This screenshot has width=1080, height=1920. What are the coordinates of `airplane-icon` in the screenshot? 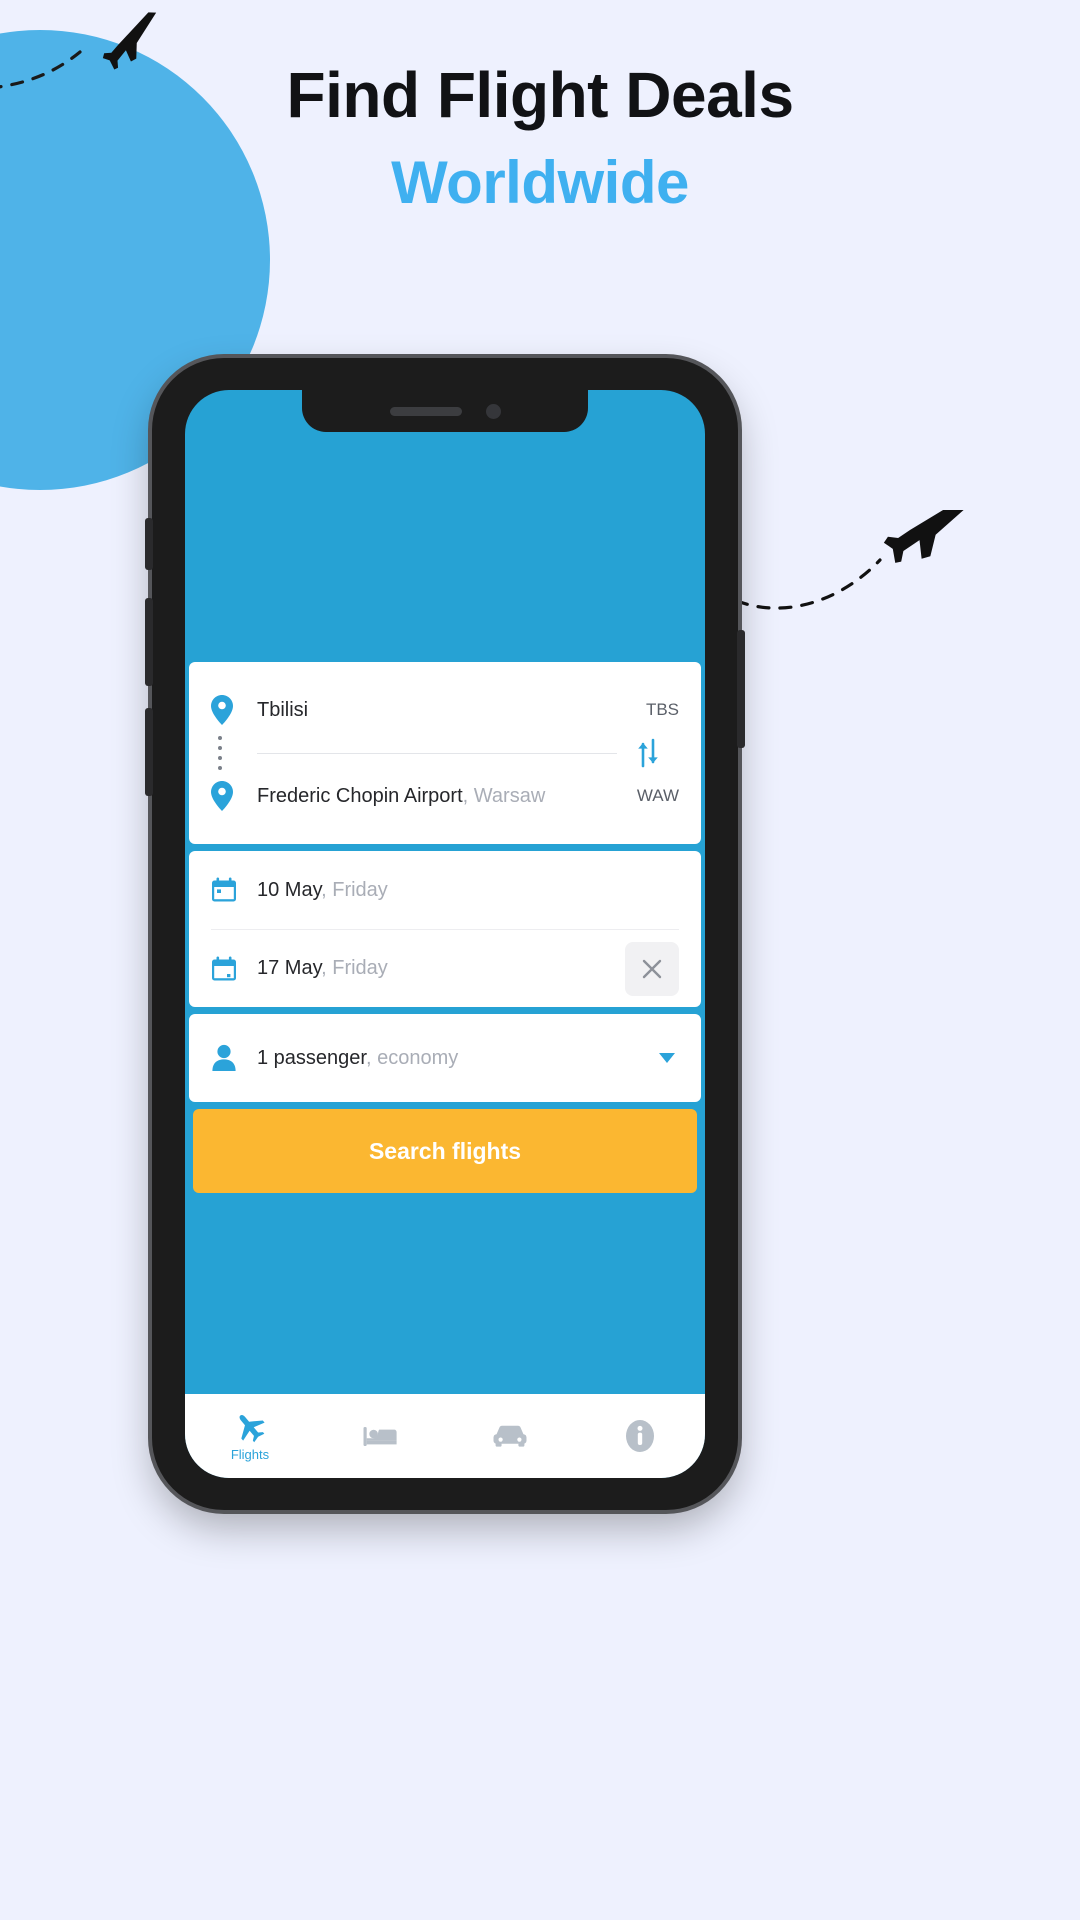 It's located at (252, 1429).